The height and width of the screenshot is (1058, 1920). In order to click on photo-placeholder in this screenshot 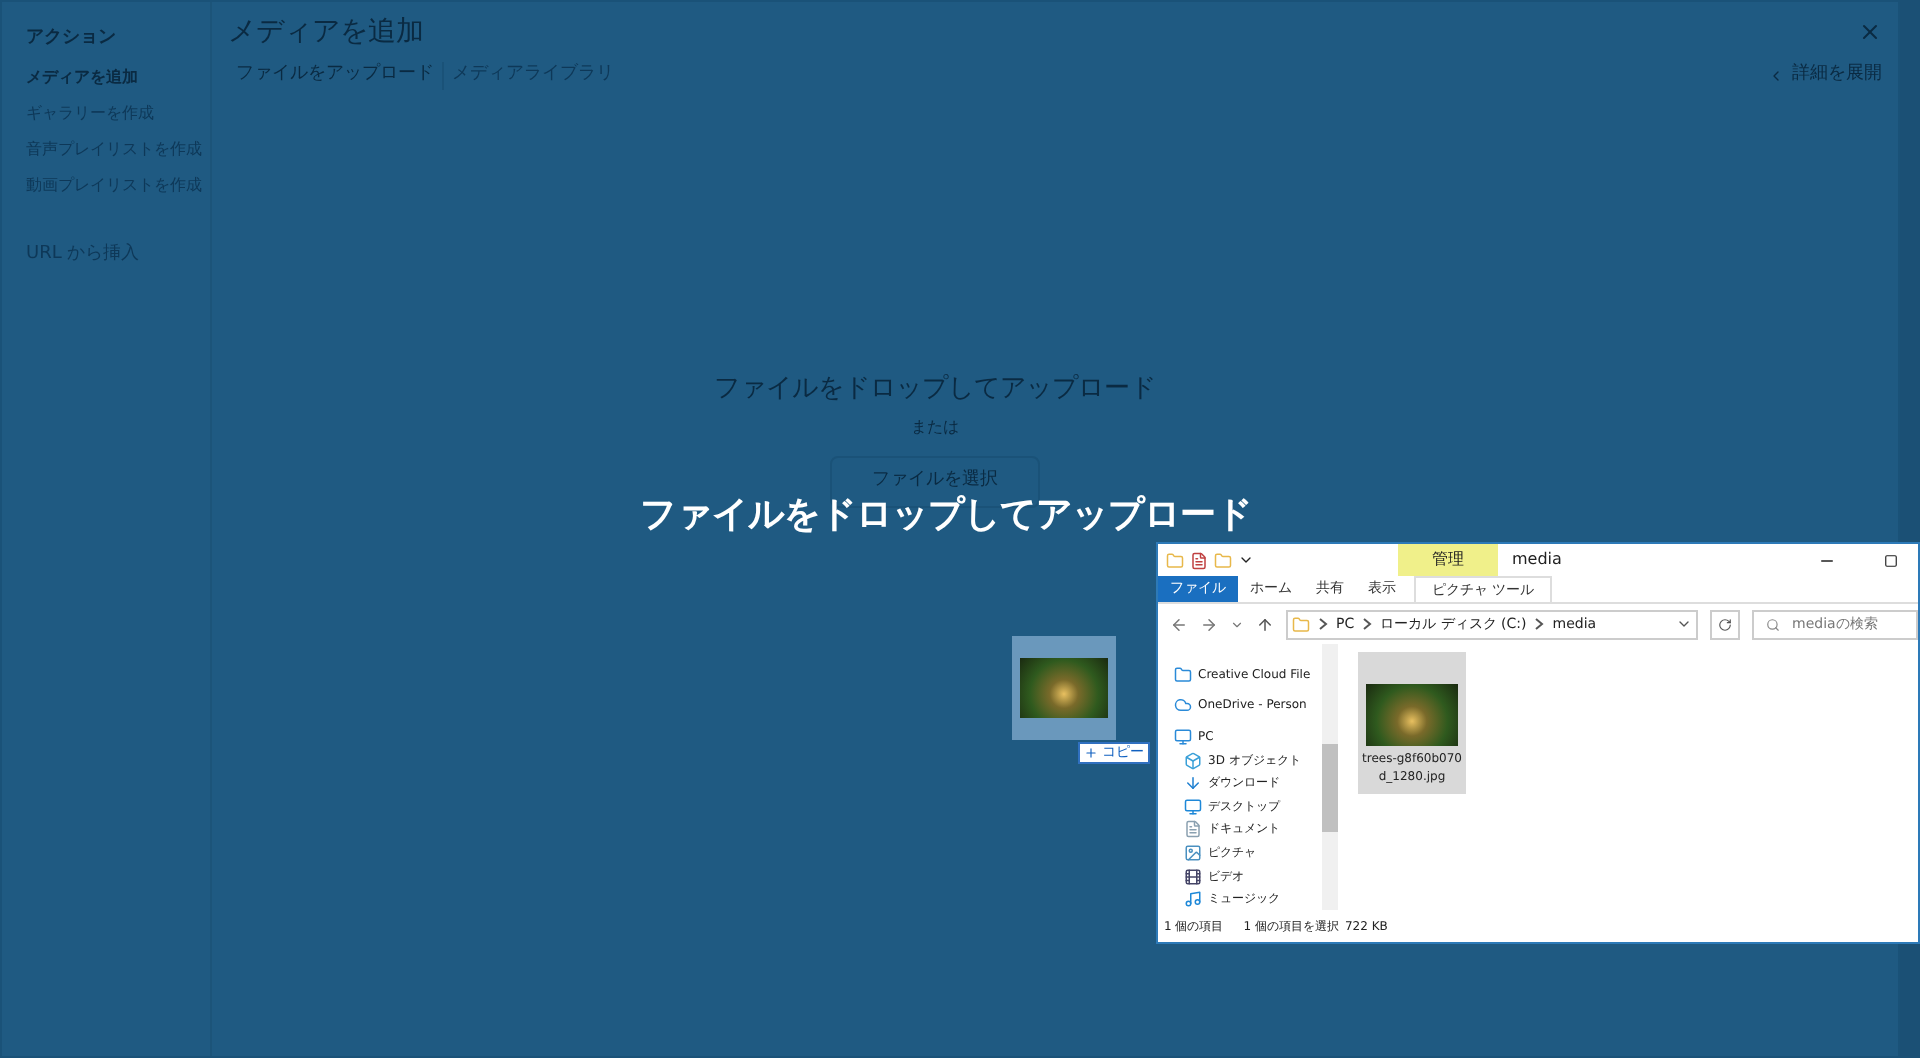, I will do `click(1064, 688)`.